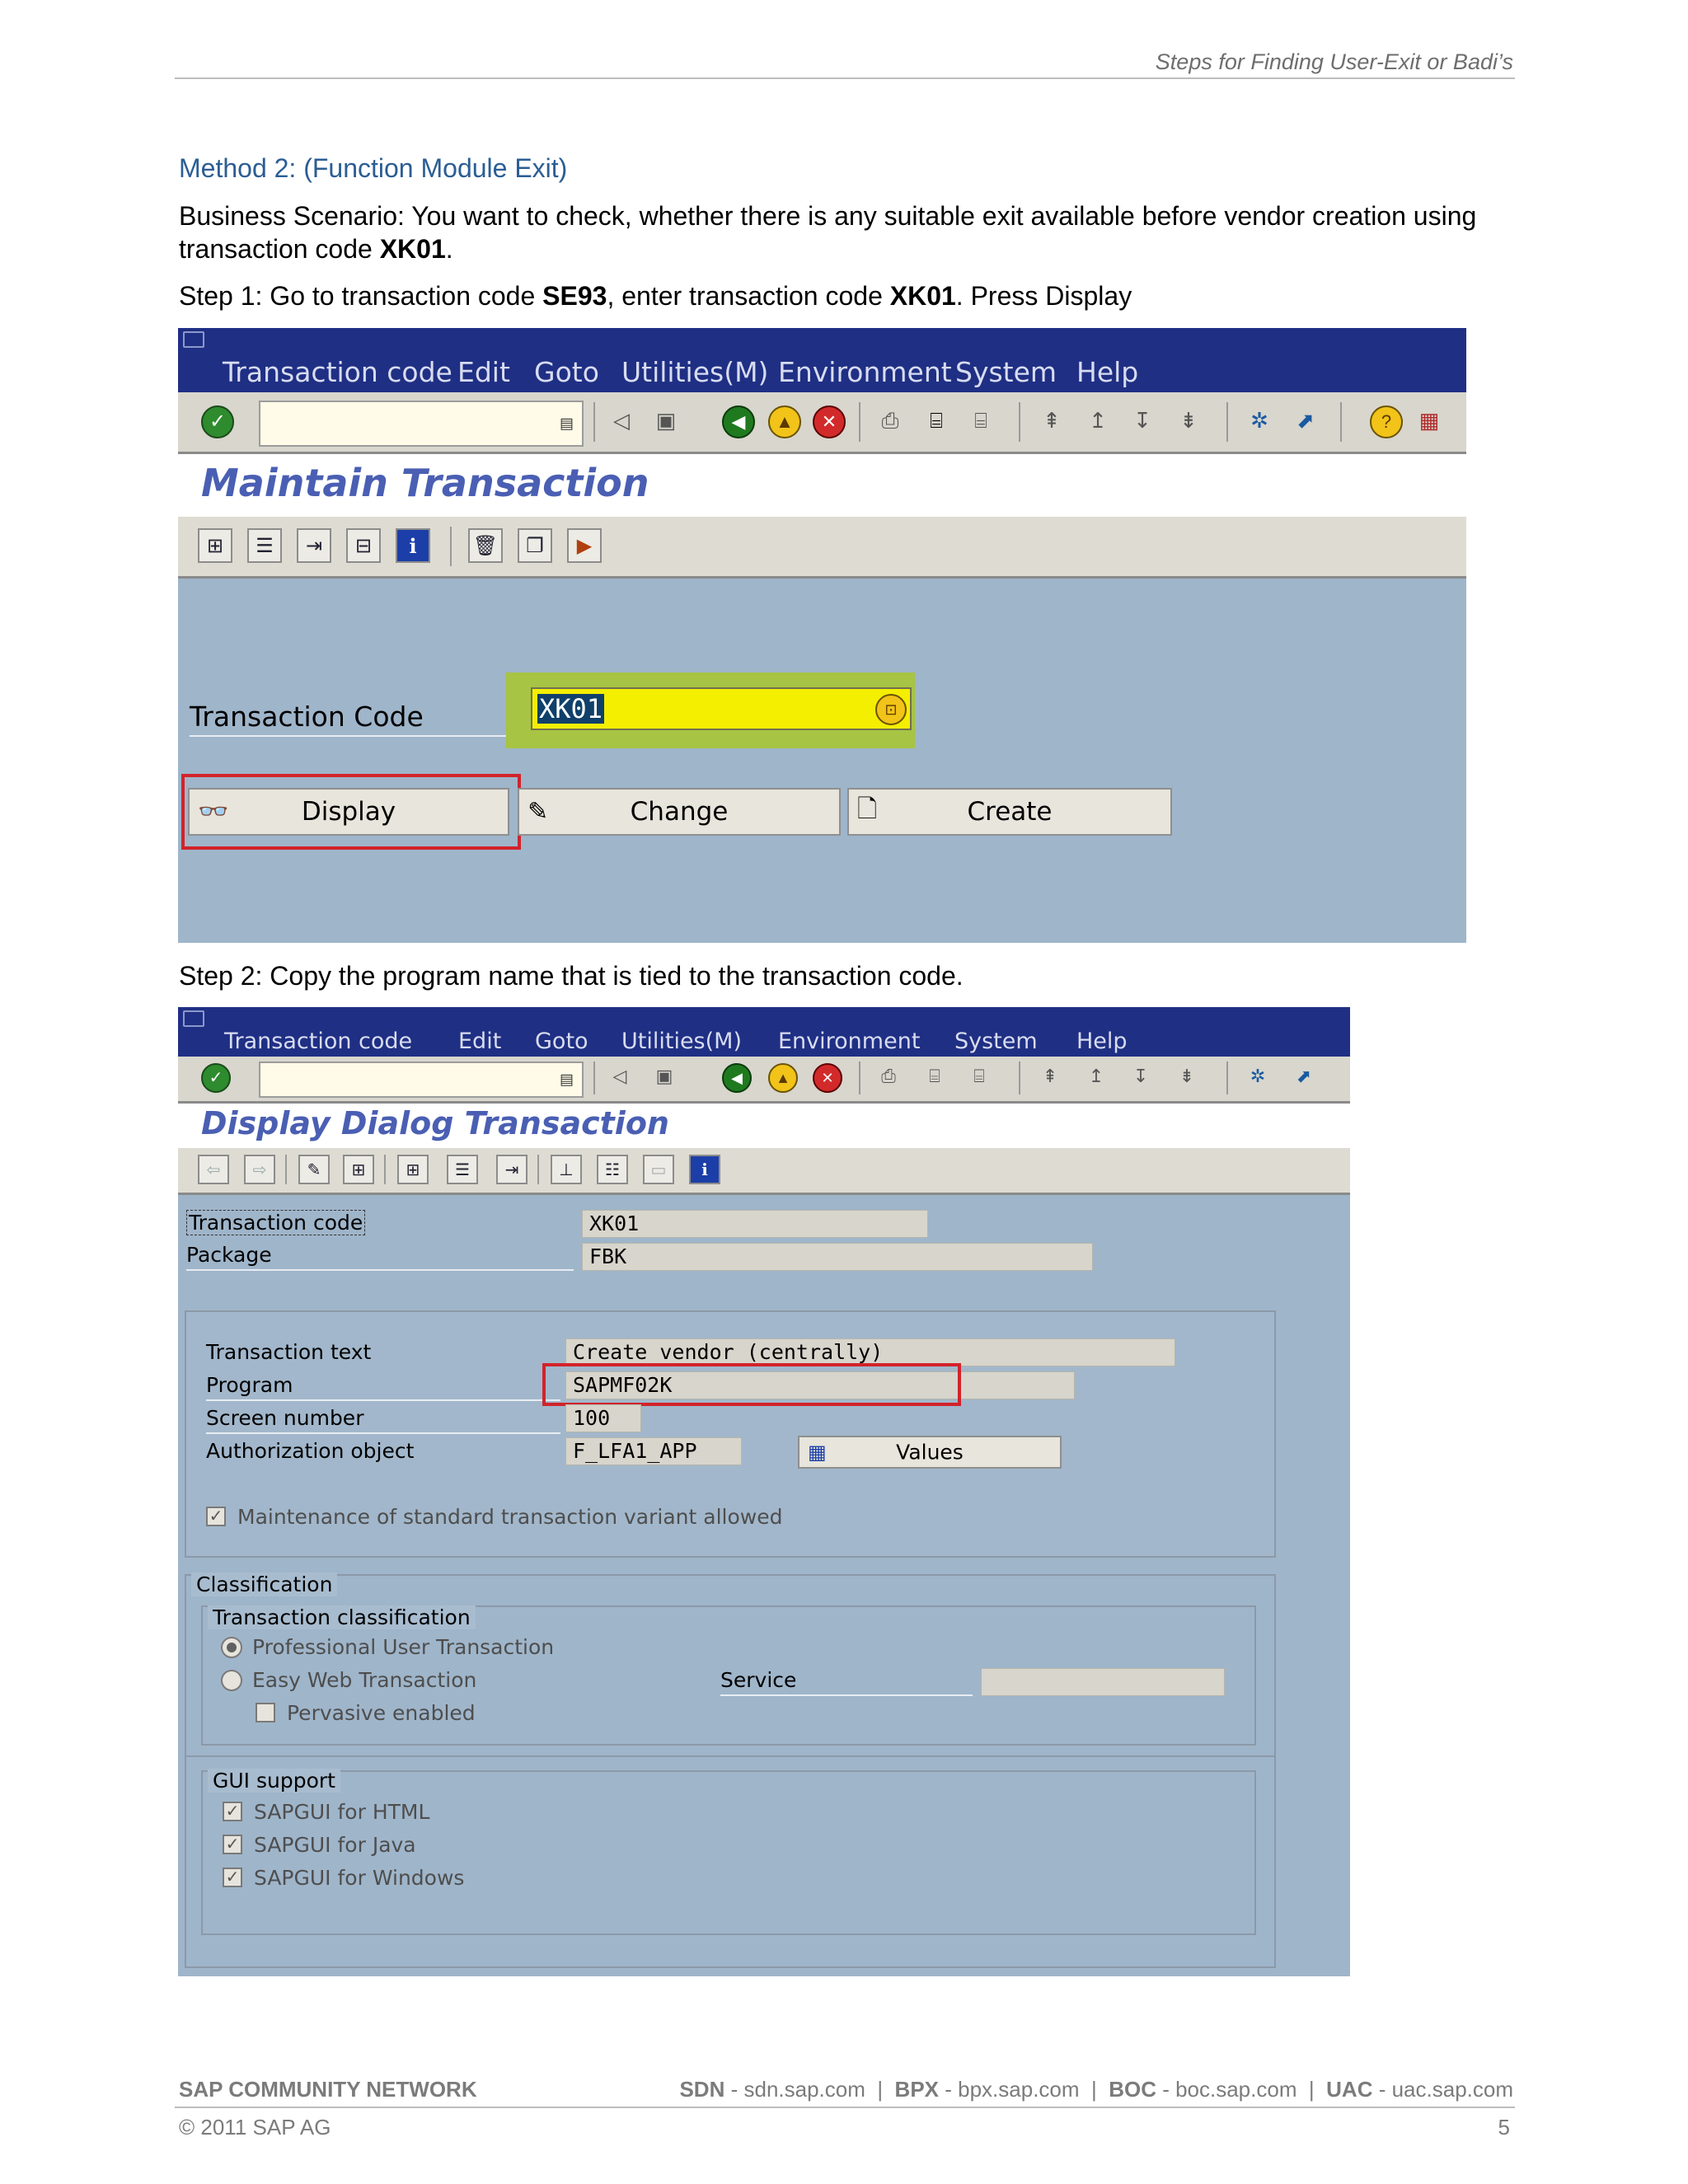 The width and height of the screenshot is (1688, 2184). Describe the element at coordinates (342, 1617) in the screenshot. I see `transaction-classification-title: Transaction classification` at that location.